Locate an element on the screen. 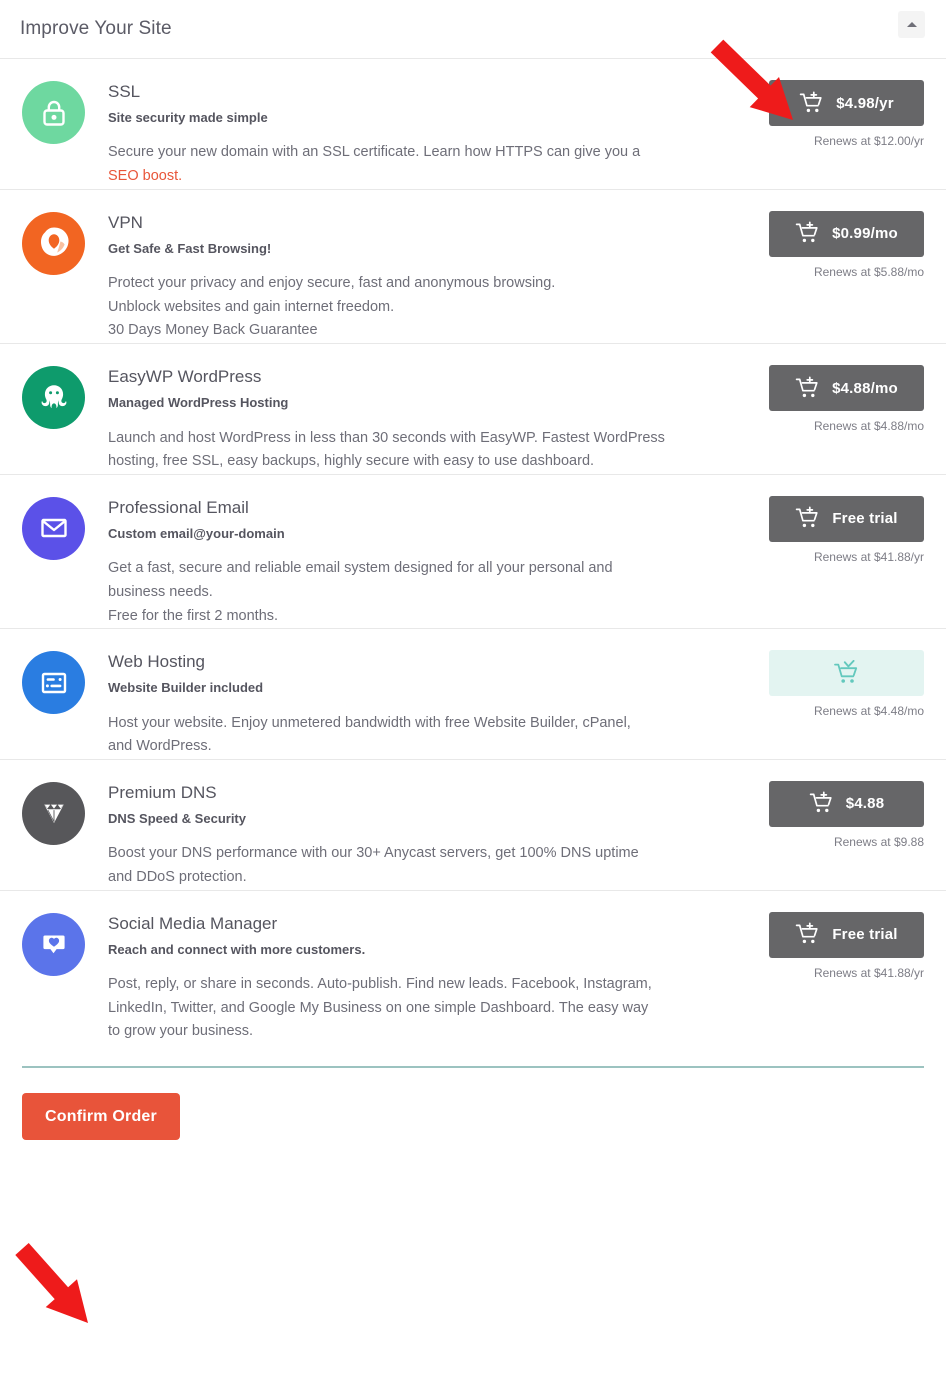  caret-up-icon is located at coordinates (911, 24).